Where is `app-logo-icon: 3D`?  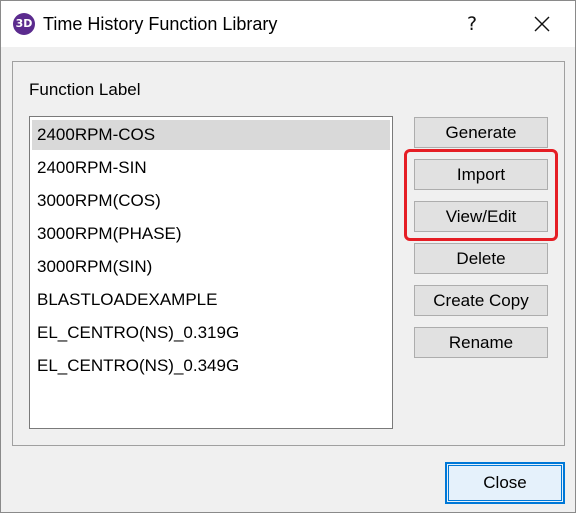
app-logo-icon: 3D is located at coordinates (24, 24).